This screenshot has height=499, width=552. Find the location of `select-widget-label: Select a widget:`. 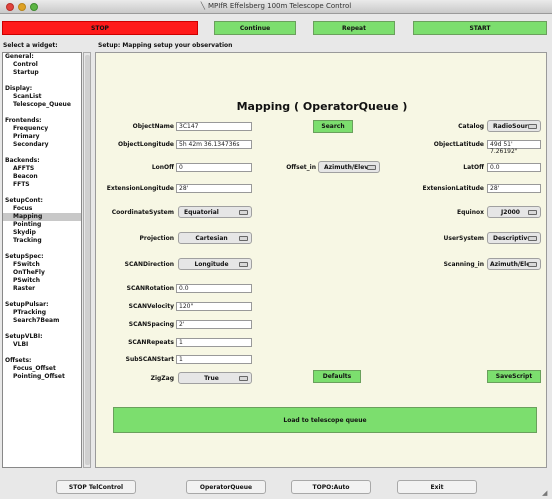

select-widget-label: Select a widget: is located at coordinates (30, 45).